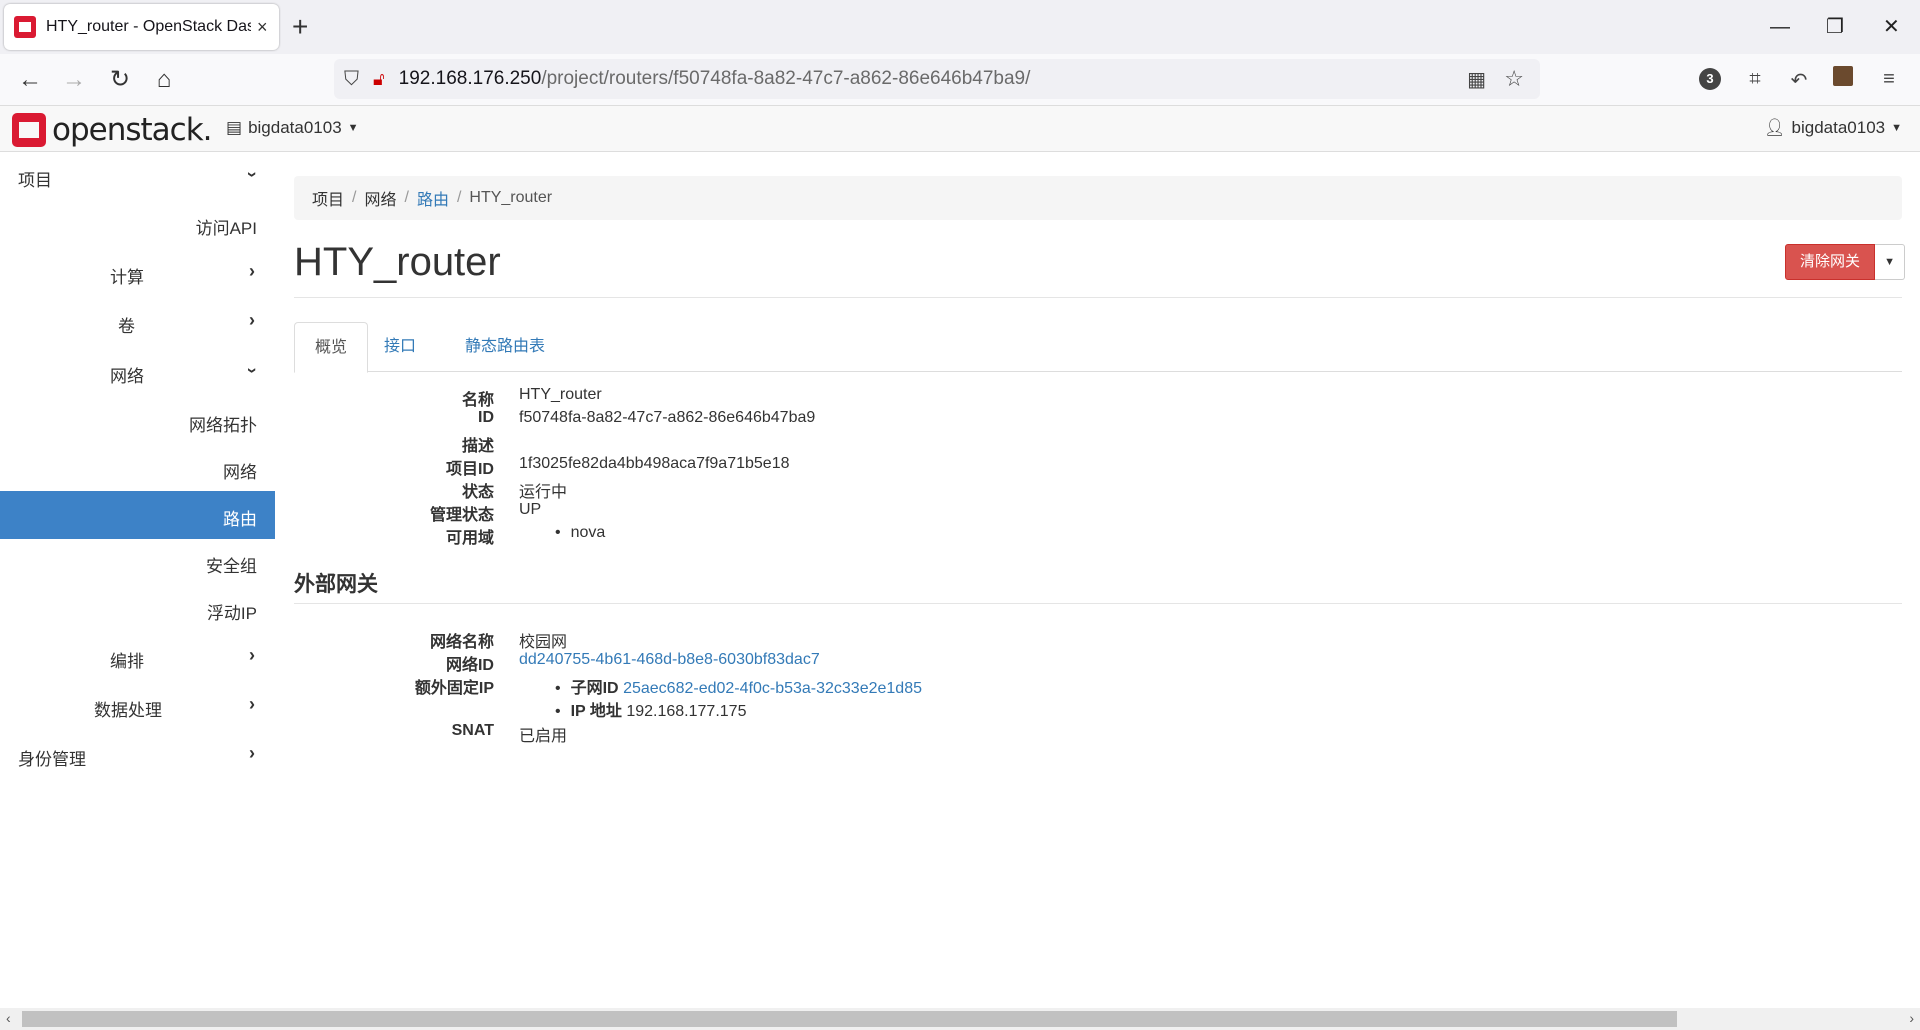  What do you see at coordinates (525, 535) in the screenshot?
I see `detail-row-availability-zone: 可用域 • nova` at bounding box center [525, 535].